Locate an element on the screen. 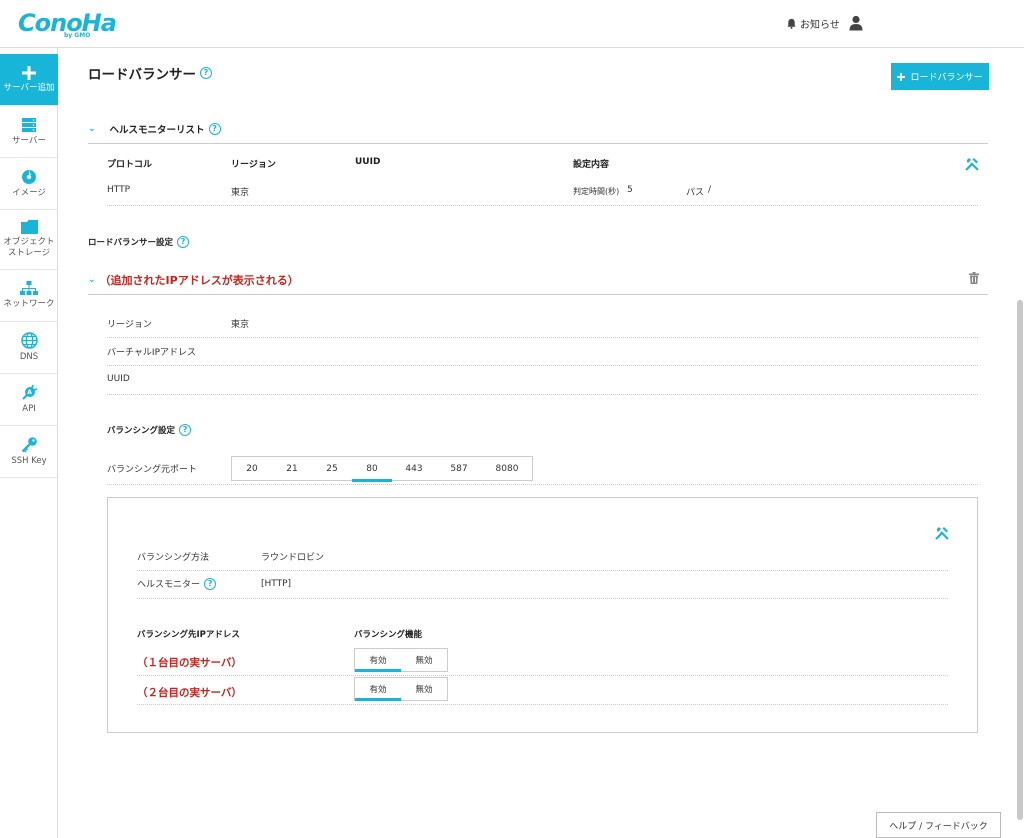 The image size is (1024, 838). add-load-balancer-button: ロードバランサー is located at coordinates (940, 76).